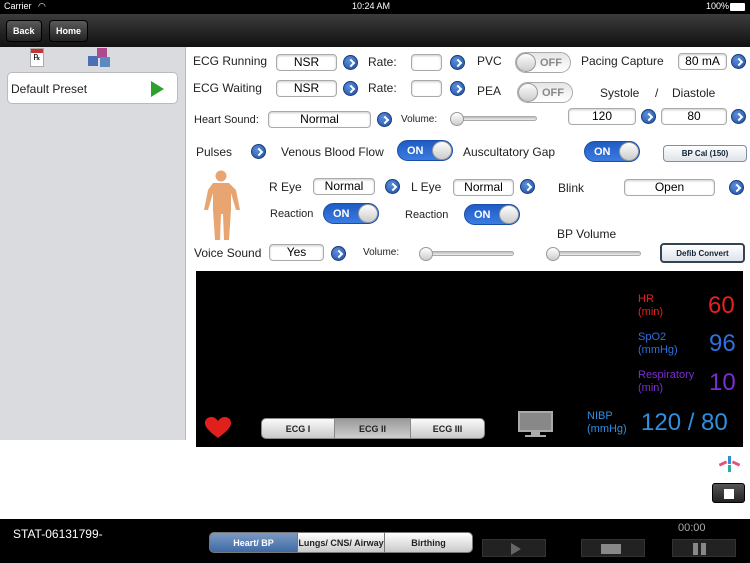 The width and height of the screenshot is (750, 563). I want to click on case-id: STAT-06131799-, so click(58, 534).